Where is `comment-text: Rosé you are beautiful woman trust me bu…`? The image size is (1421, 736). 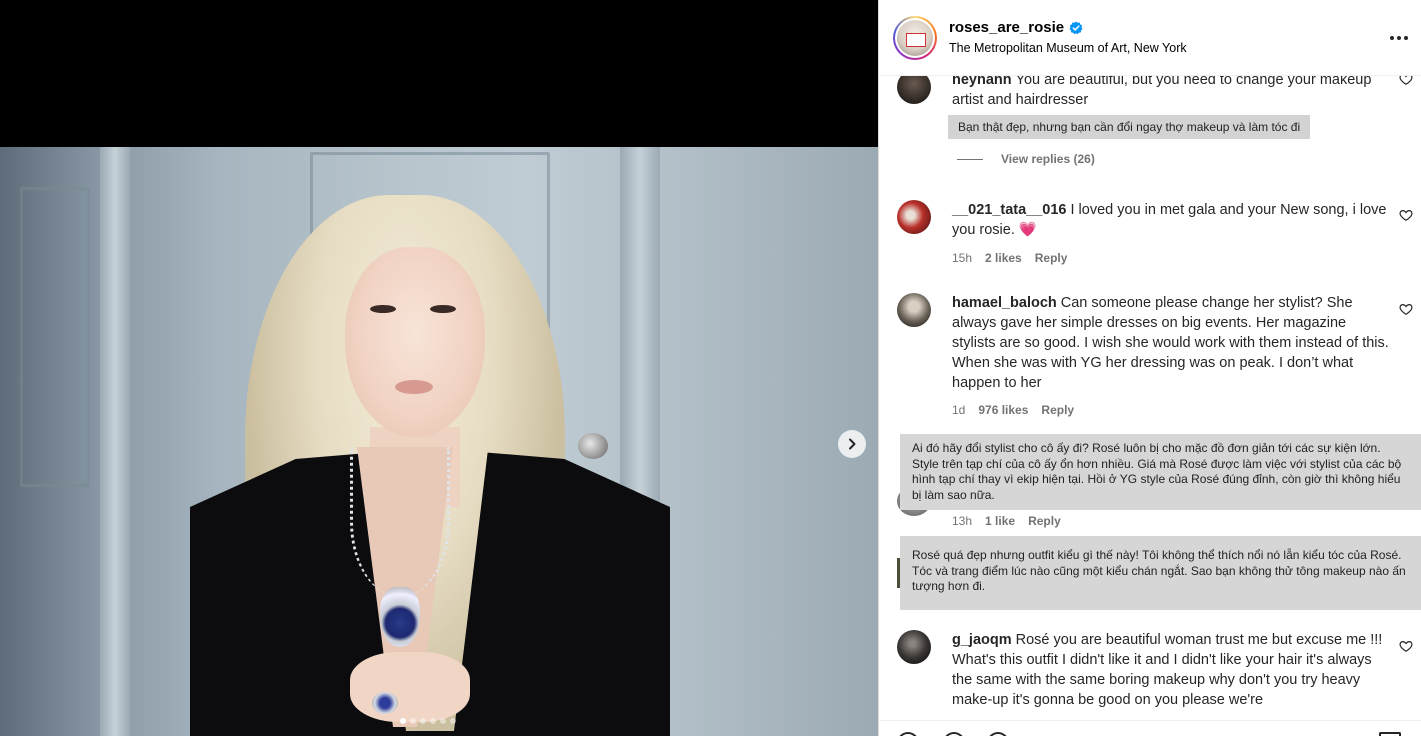
comment-text: Rosé you are beautiful woman trust me bu… is located at coordinates (1167, 670).